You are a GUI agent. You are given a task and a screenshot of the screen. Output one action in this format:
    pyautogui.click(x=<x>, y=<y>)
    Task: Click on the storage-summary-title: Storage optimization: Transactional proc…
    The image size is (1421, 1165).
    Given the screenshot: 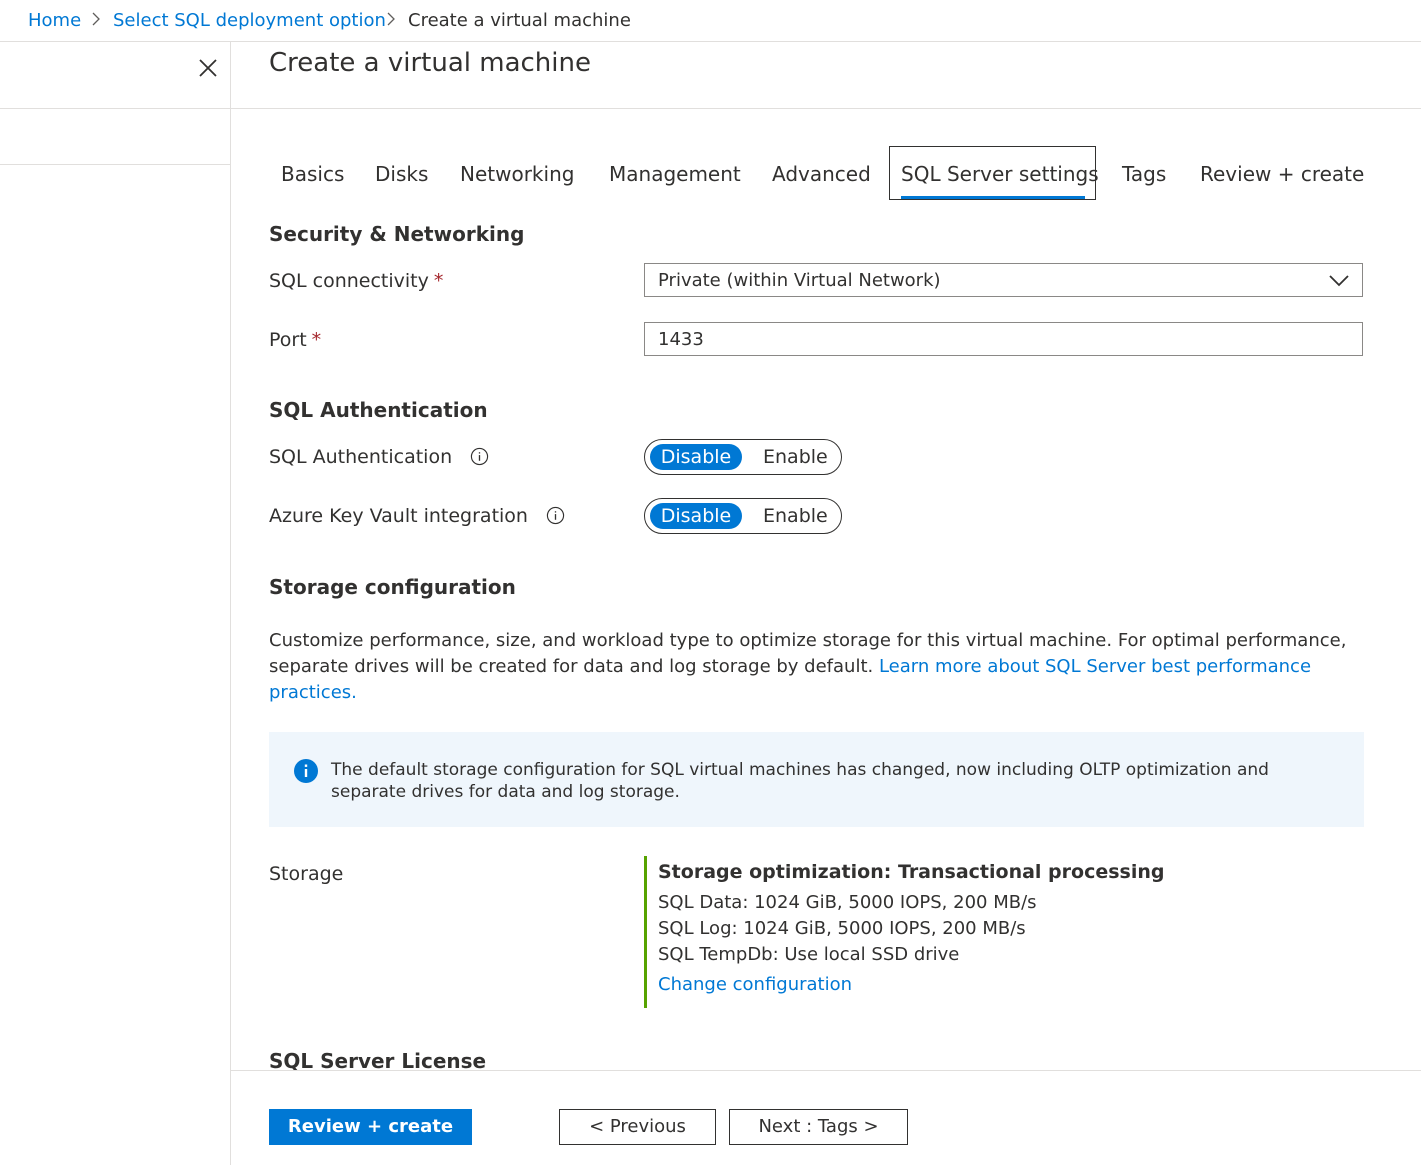 What is the action you would take?
    pyautogui.click(x=911, y=872)
    